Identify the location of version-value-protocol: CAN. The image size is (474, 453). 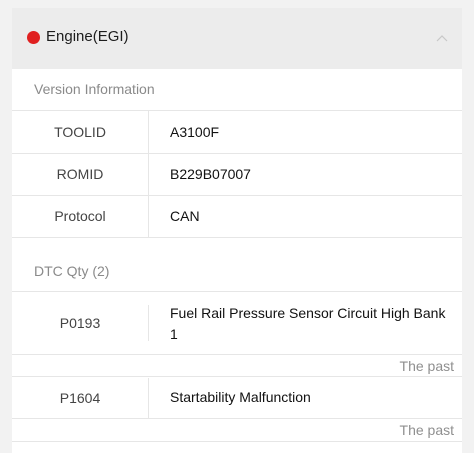
(185, 216).